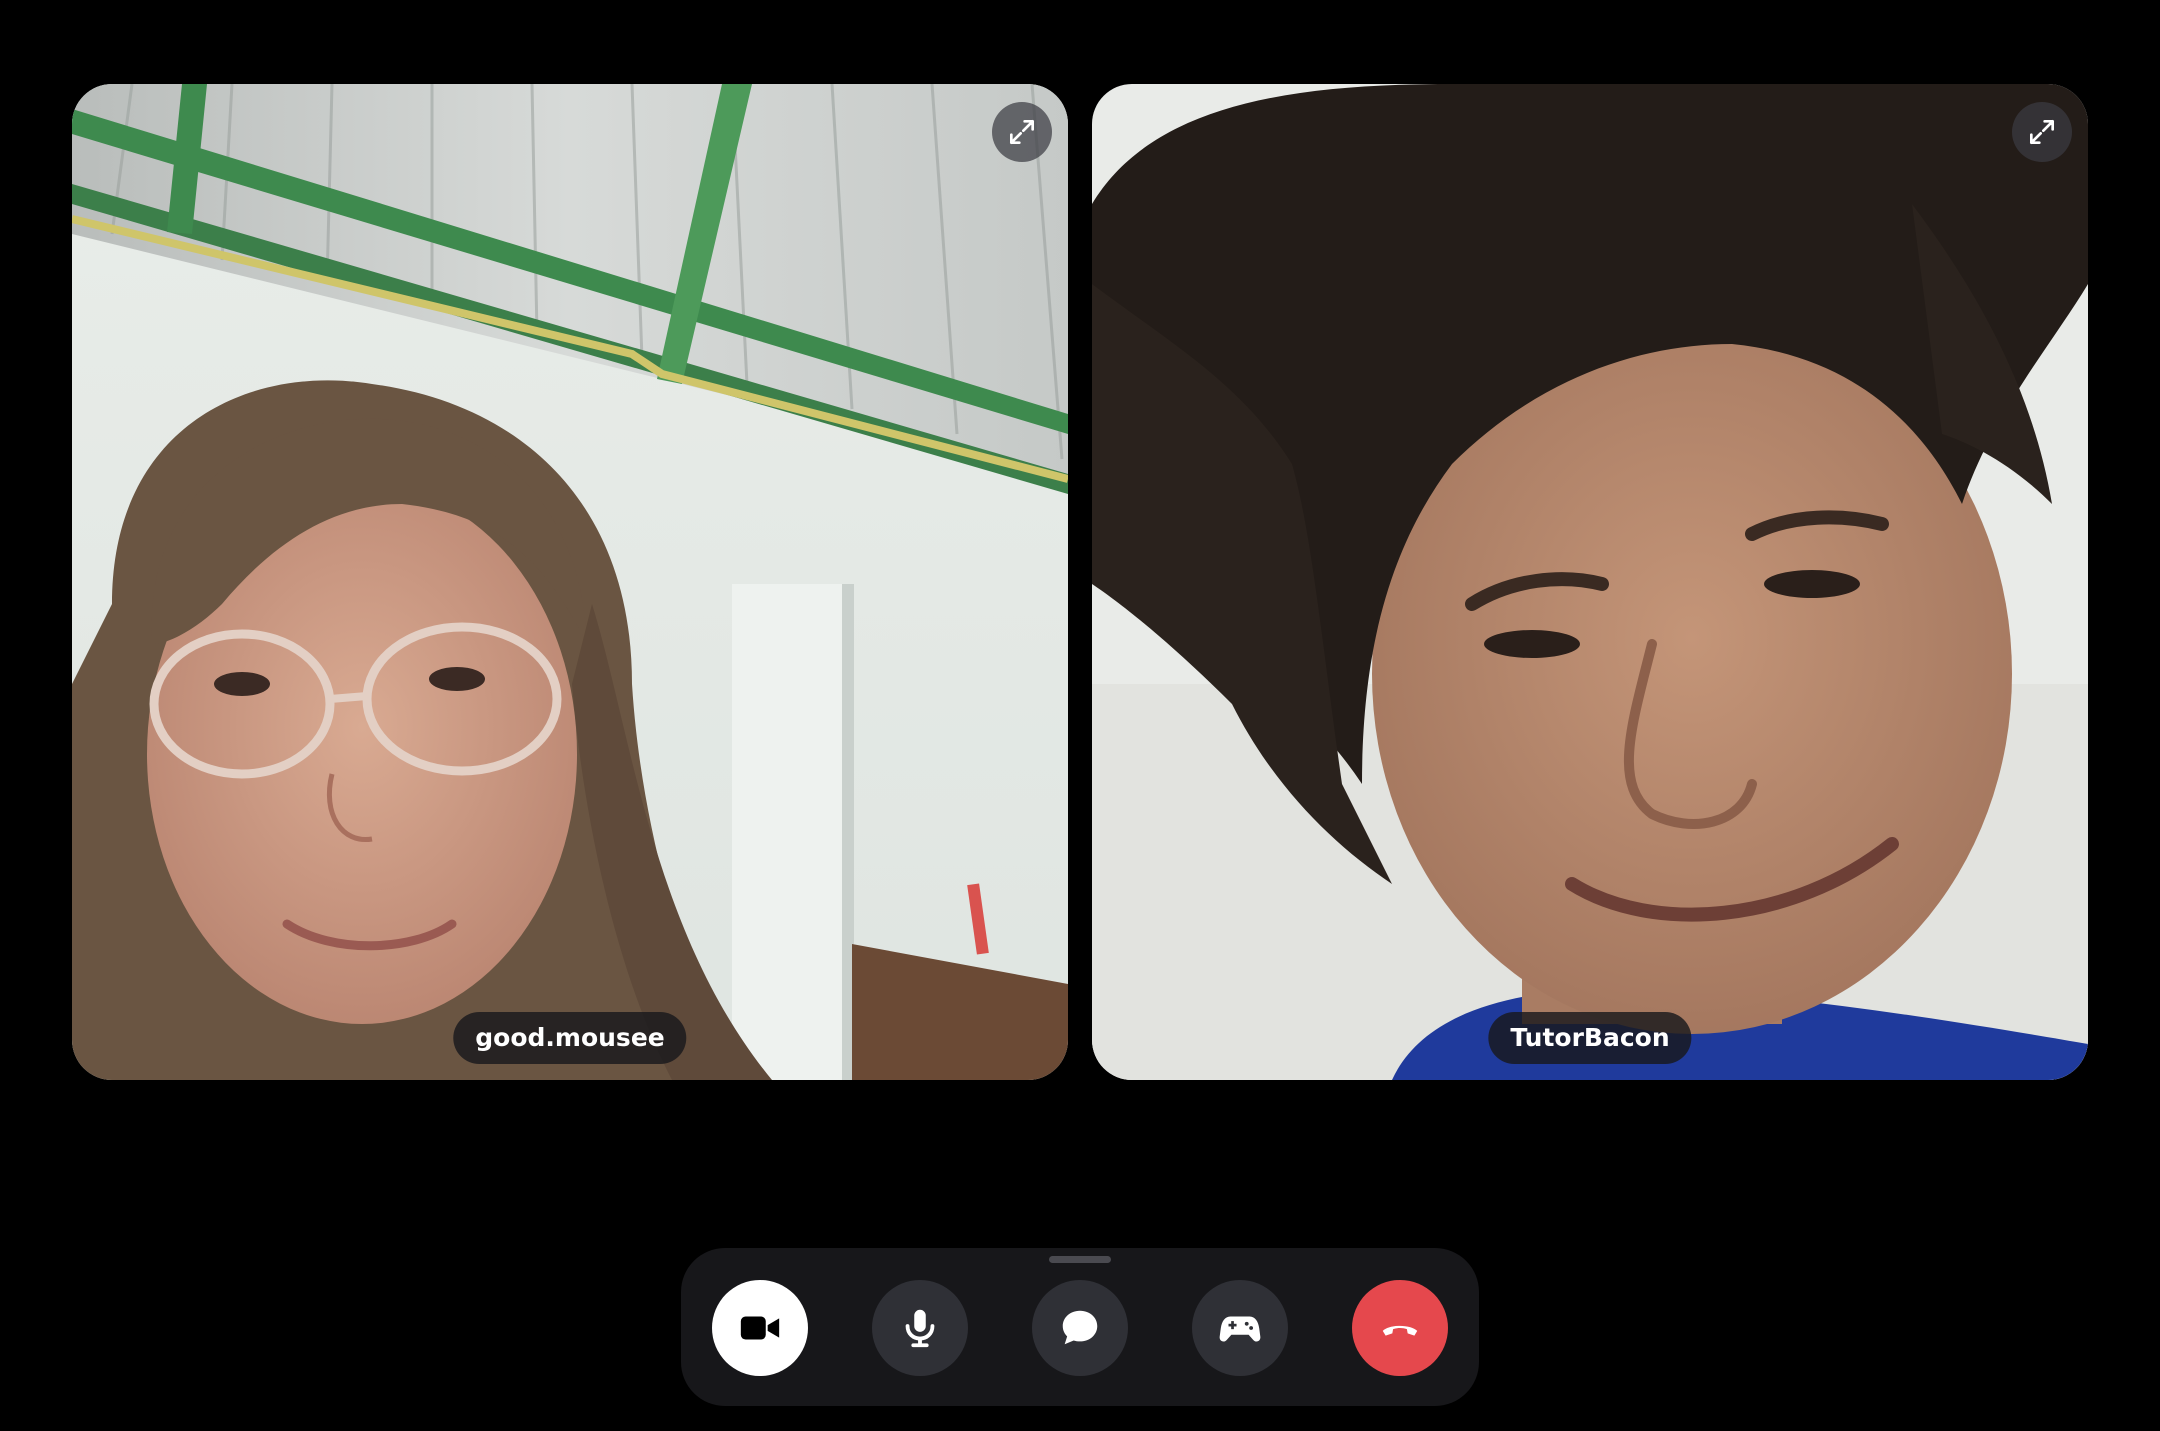  I want to click on microphone-icon, so click(920, 1328).